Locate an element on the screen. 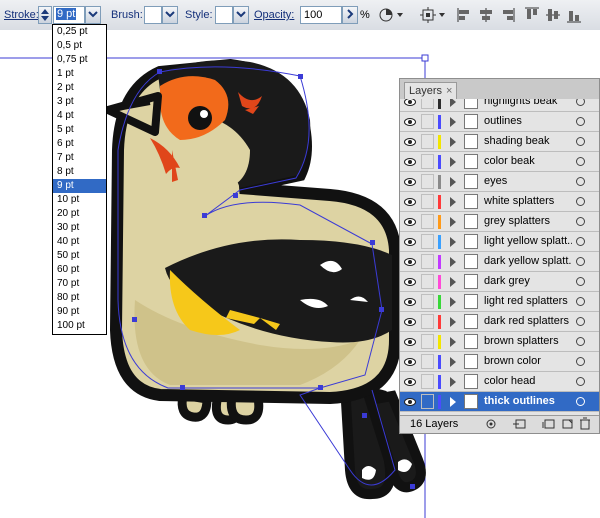 This screenshot has width=600, height=518. stroke-option: 5 pt is located at coordinates (79, 130).